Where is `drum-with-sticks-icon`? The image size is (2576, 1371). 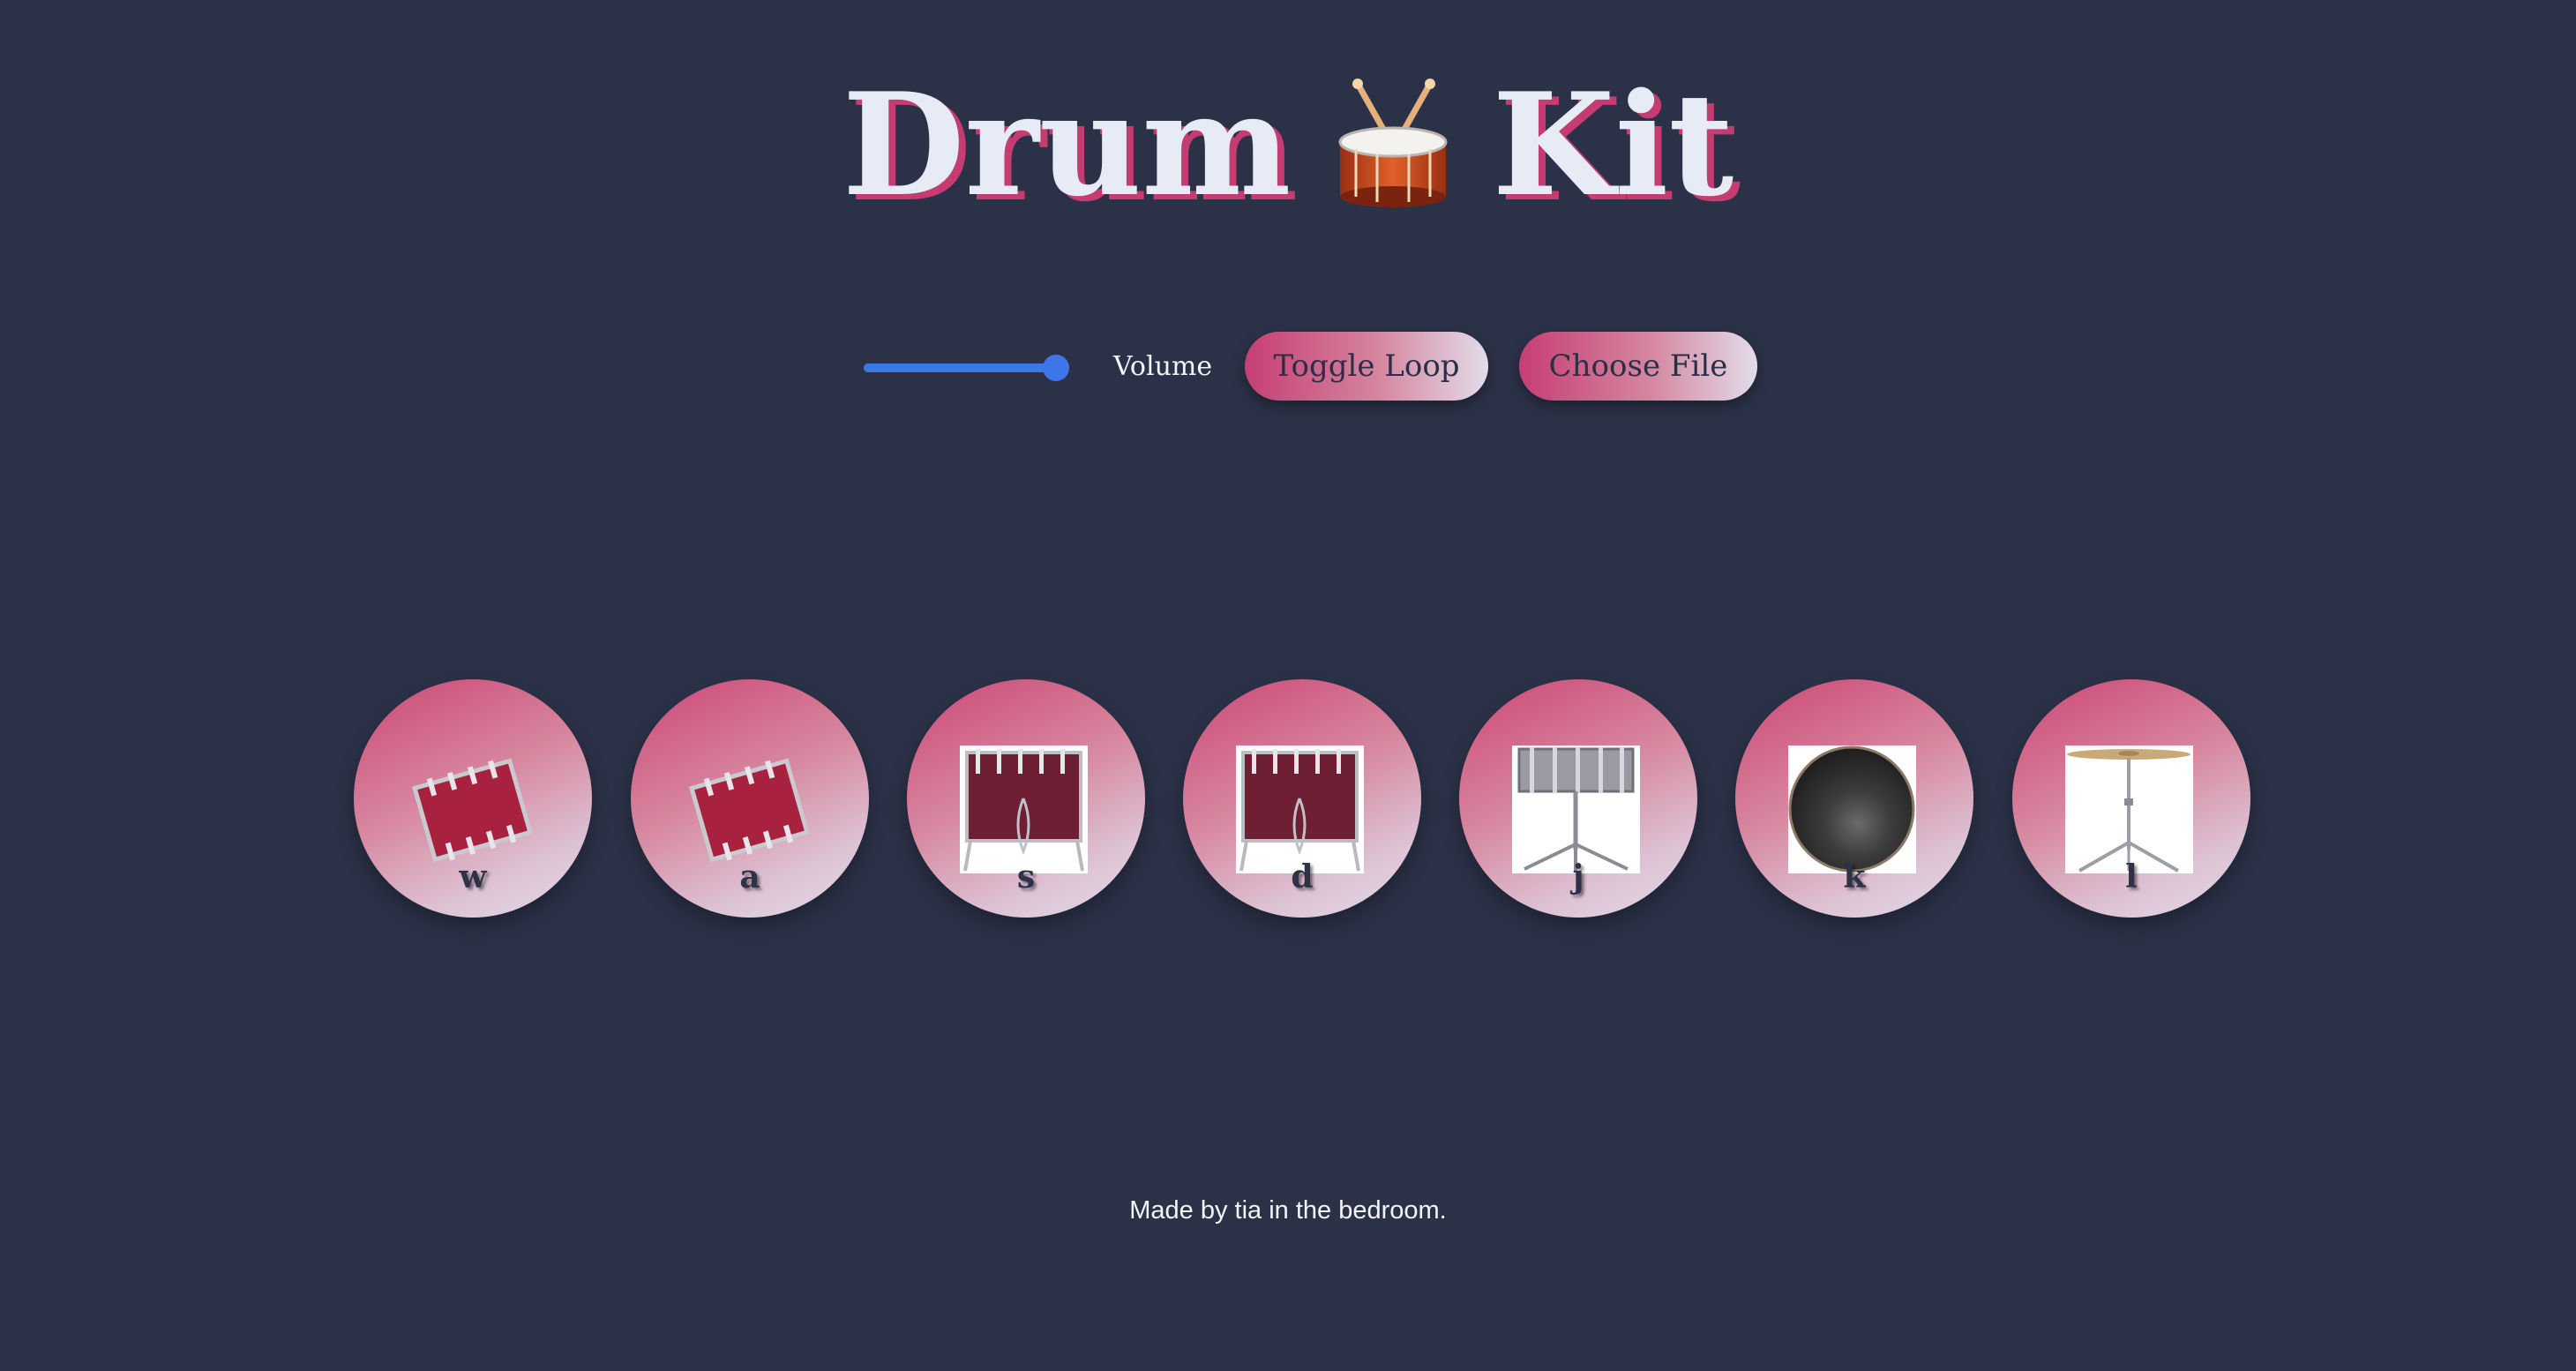 drum-with-sticks-icon is located at coordinates (1393, 143).